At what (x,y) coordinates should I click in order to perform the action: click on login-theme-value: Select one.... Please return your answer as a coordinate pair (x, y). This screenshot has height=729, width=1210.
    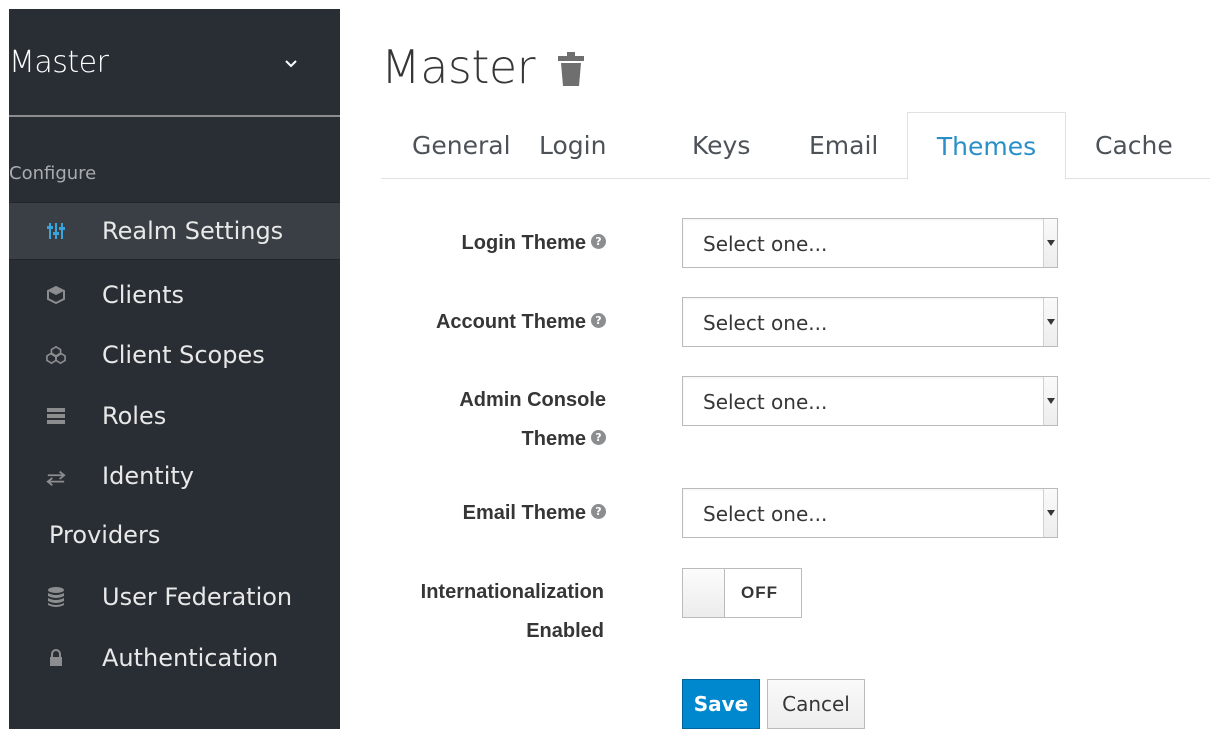
    Looking at the image, I should click on (765, 244).